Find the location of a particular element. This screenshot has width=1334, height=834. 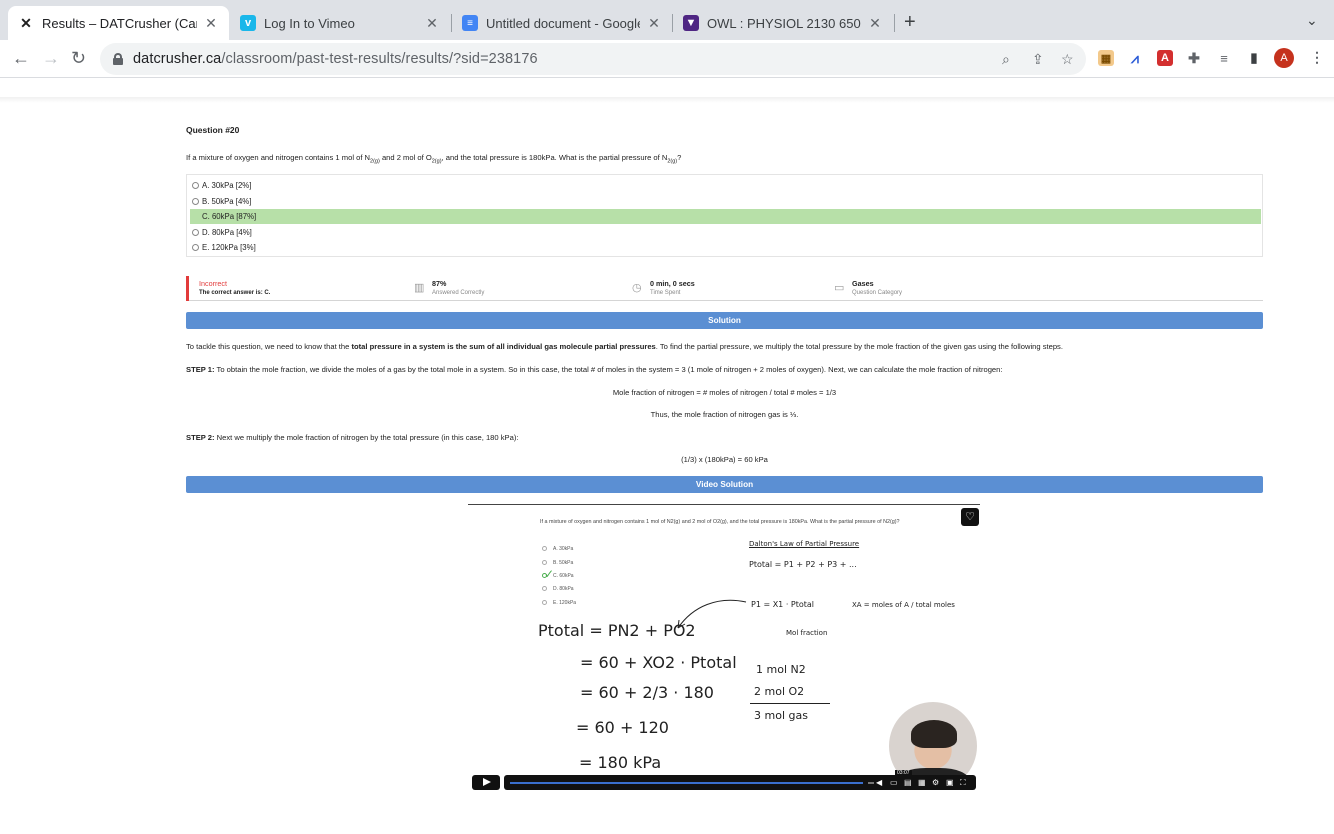

chromecast-icon: ▭ is located at coordinates (894, 782).